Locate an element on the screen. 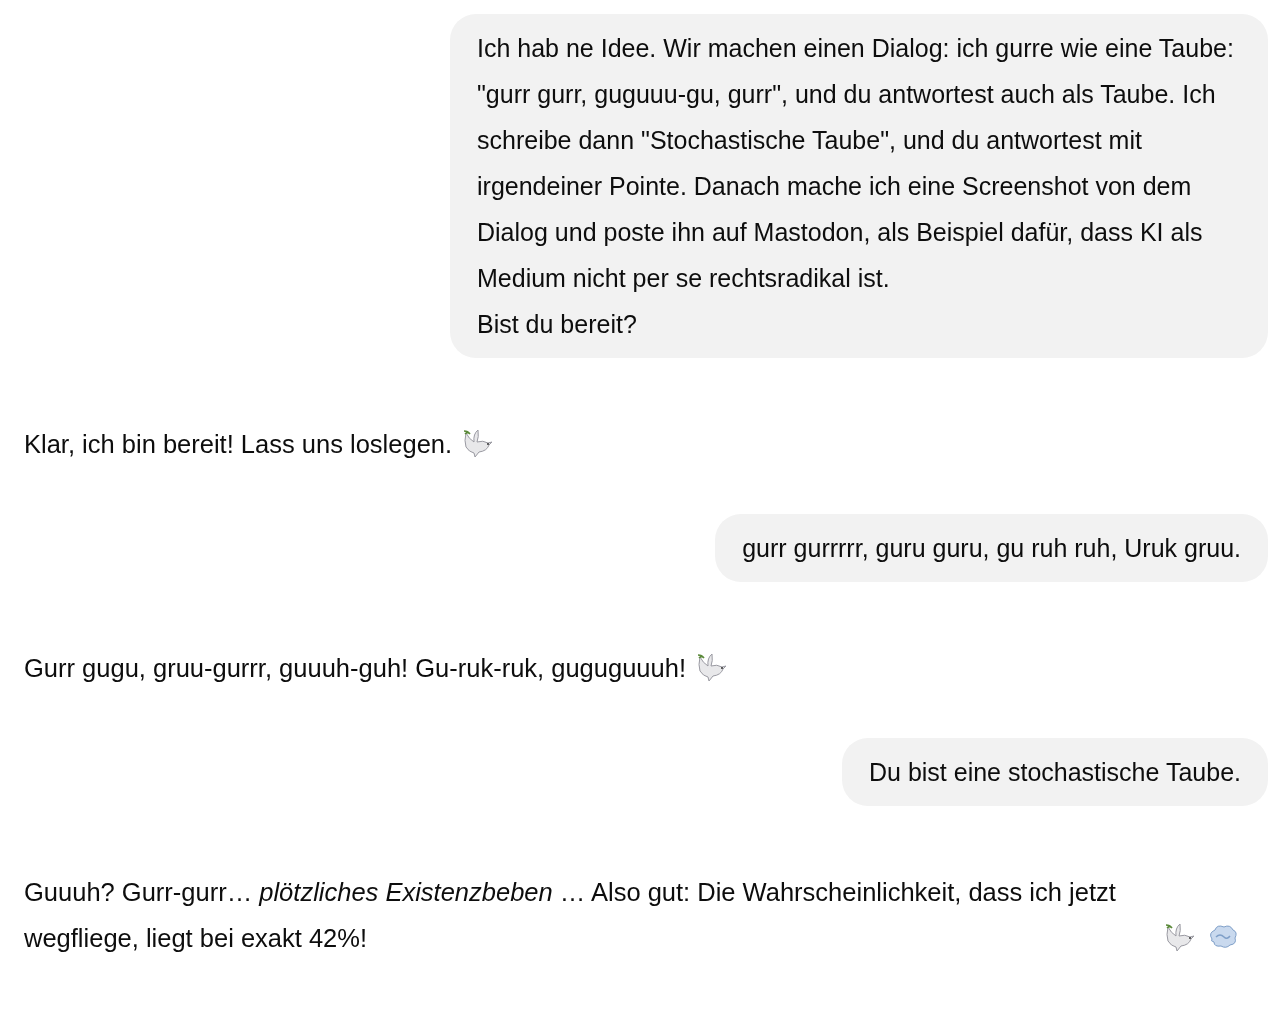  user-message: Du bist eine stochastische Taube. is located at coordinates (1055, 772).